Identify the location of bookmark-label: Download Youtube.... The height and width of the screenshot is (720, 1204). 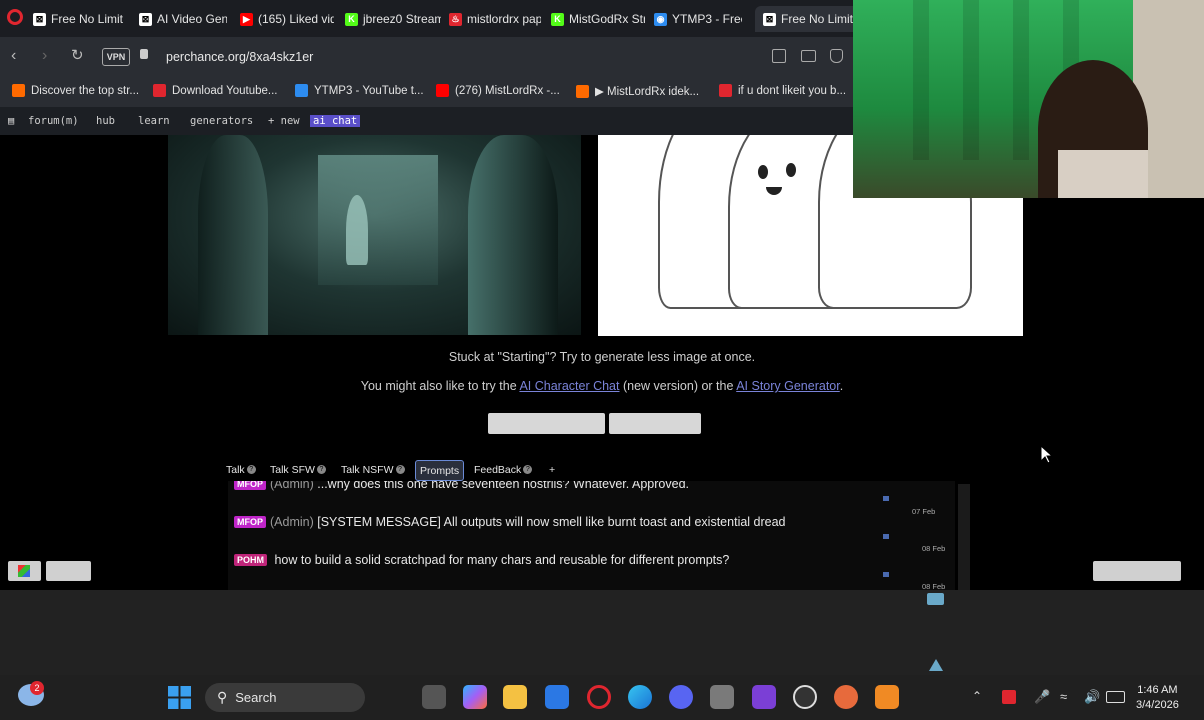
(225, 90).